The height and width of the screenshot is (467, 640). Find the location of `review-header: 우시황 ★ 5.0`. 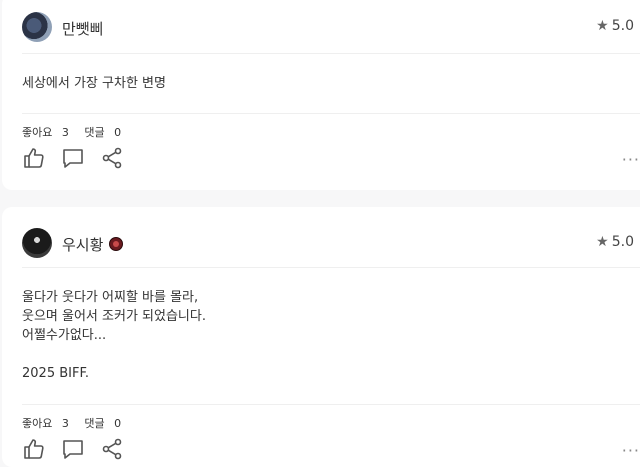

review-header: 우시황 ★ 5.0 is located at coordinates (328, 243).